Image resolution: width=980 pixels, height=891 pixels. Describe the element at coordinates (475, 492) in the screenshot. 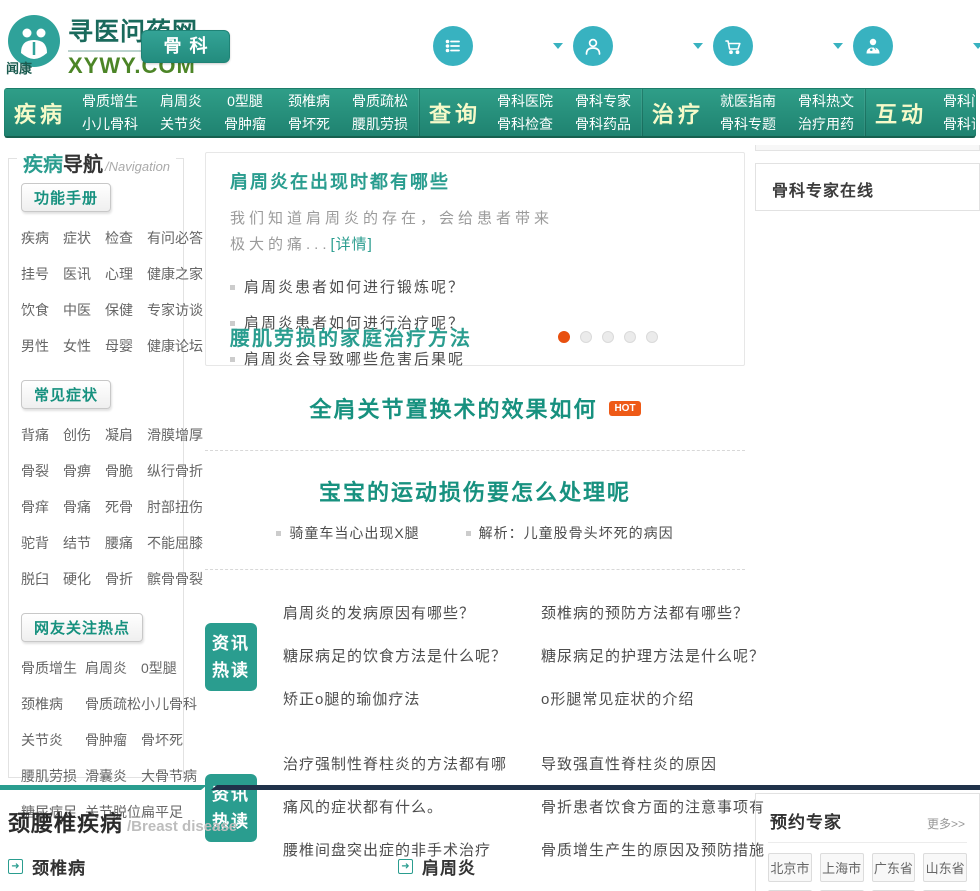

I see `headline-link-2: 宝宝的运动损伤要怎么处理呢` at that location.